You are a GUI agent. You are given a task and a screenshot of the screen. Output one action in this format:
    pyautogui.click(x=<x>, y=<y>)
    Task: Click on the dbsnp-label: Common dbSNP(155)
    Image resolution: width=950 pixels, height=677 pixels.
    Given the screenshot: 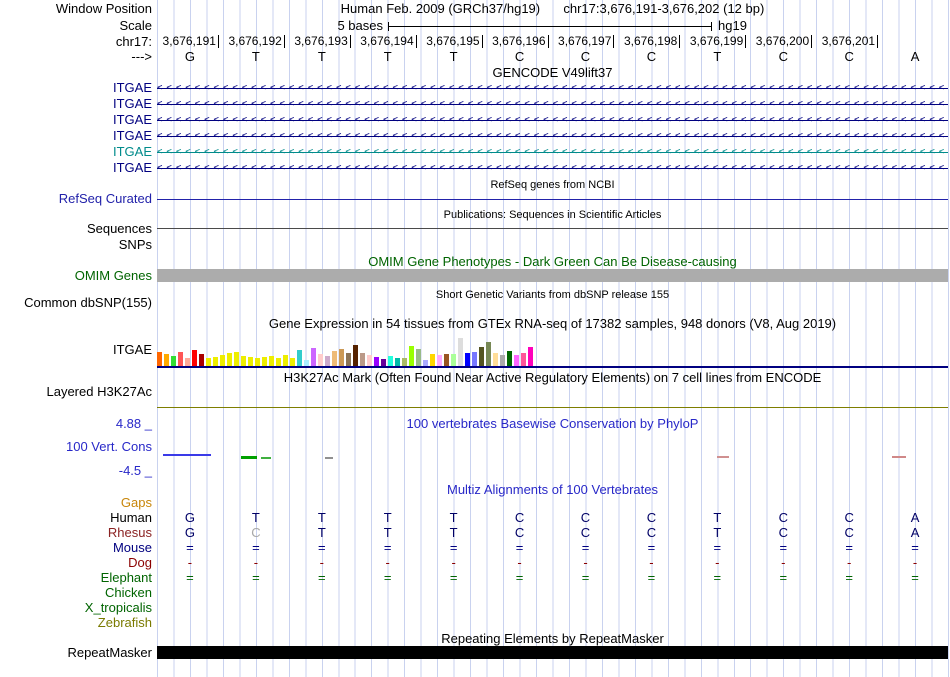 What is the action you would take?
    pyautogui.click(x=76, y=303)
    